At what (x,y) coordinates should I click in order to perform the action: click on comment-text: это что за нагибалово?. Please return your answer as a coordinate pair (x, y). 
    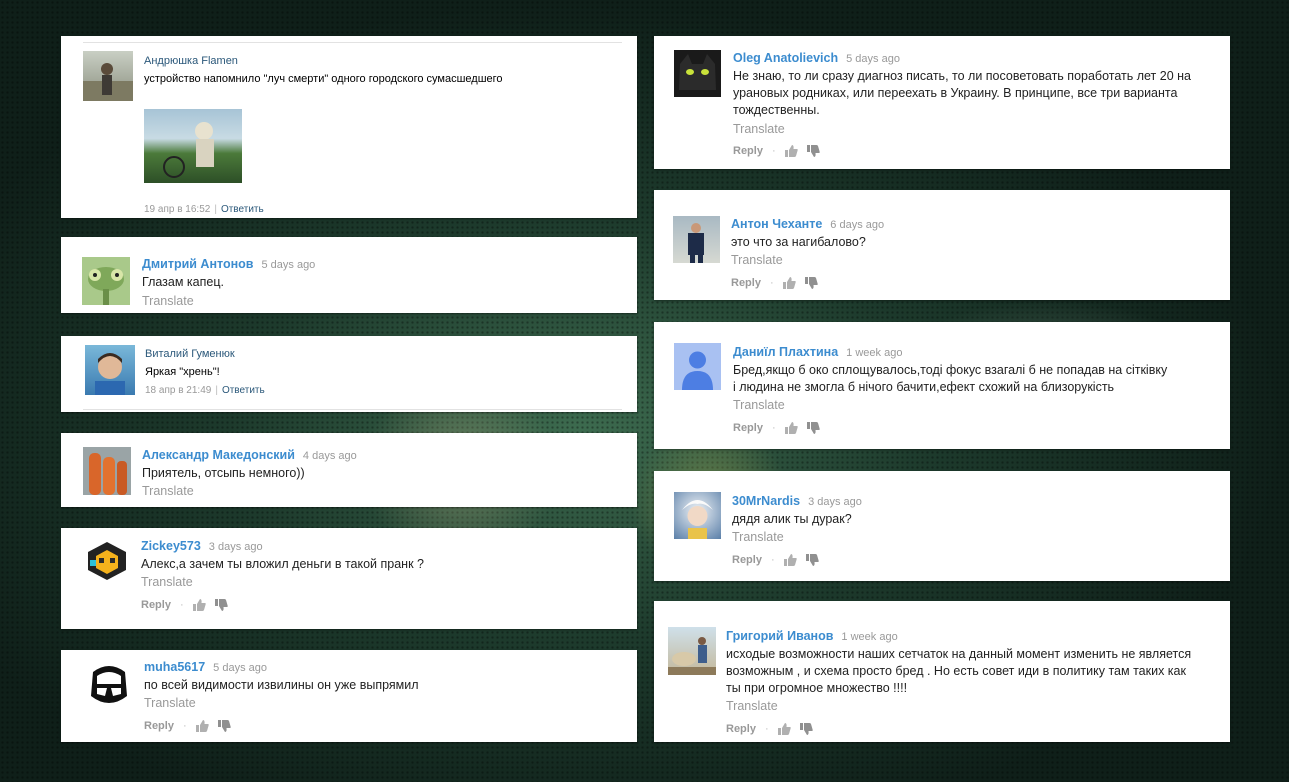
    Looking at the image, I should click on (798, 242).